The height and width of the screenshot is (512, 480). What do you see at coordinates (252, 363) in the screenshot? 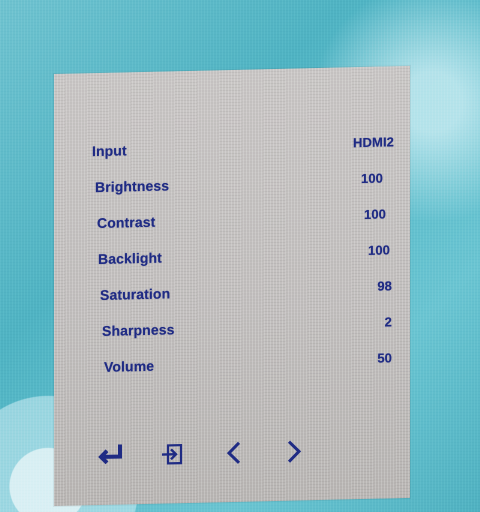
I see `setting-row-volume: Volume 50` at bounding box center [252, 363].